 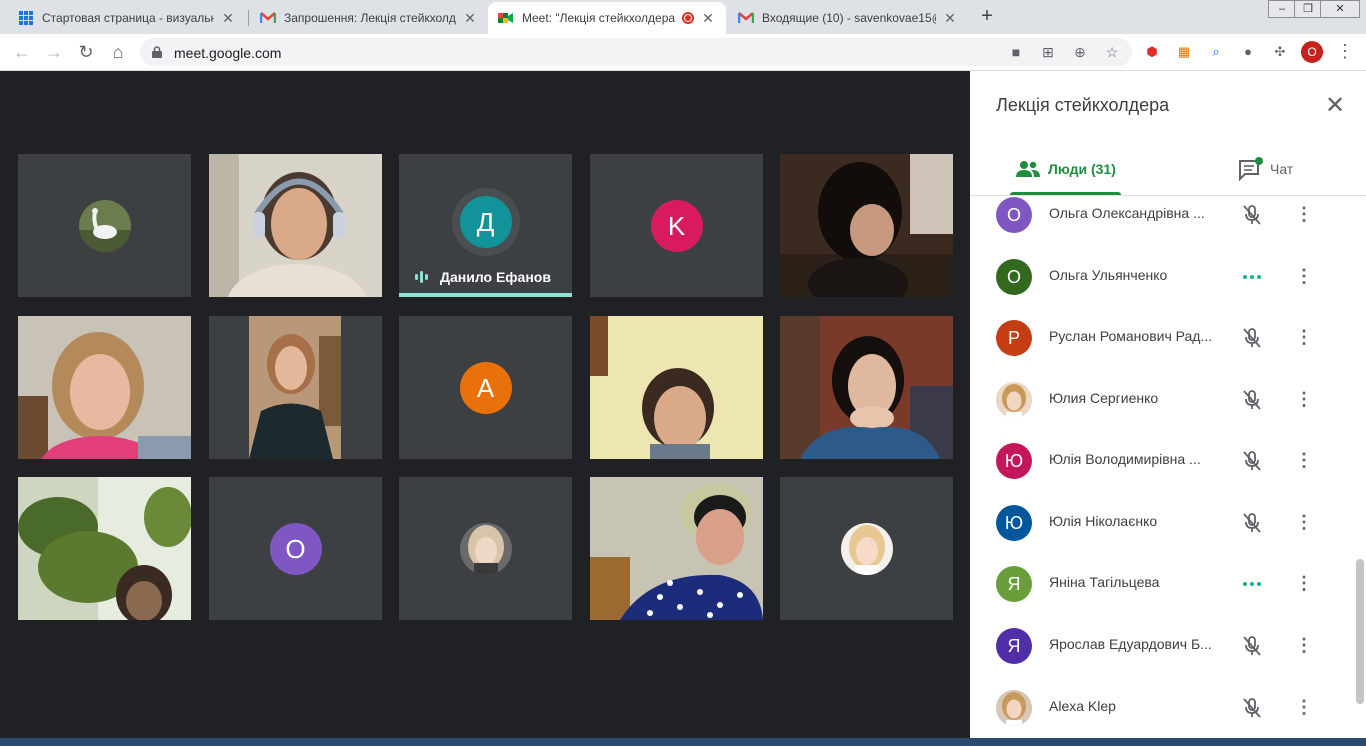 I want to click on participant-tile-speaking: Д Данило Ефанов, so click(x=485, y=225).